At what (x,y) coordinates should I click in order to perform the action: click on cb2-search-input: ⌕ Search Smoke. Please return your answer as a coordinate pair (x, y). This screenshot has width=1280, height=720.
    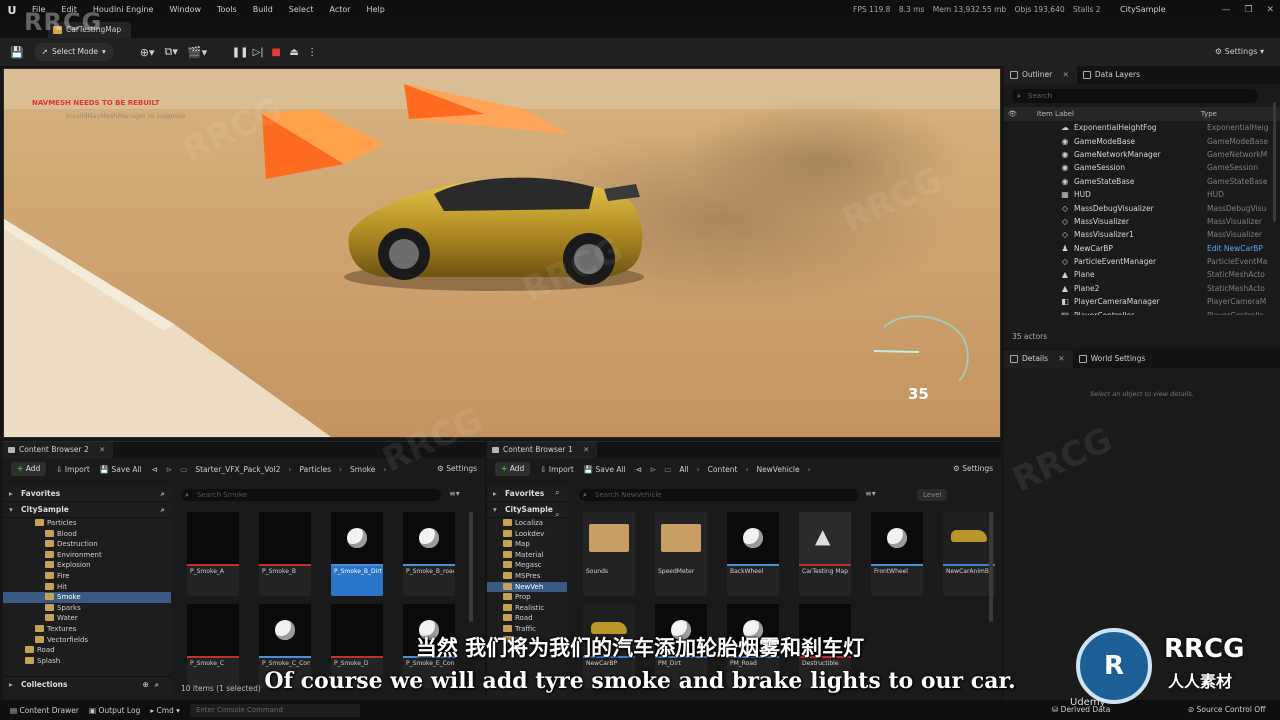
    Looking at the image, I should click on (311, 495).